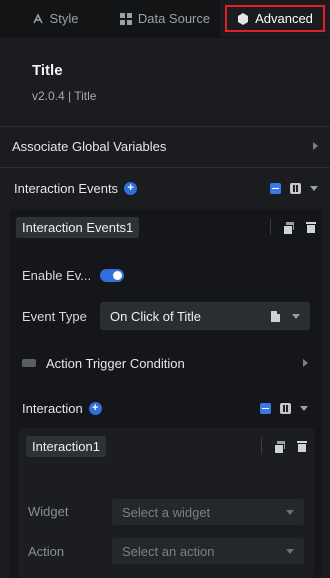  Describe the element at coordinates (112, 275) in the screenshot. I see `enable-event-toggle` at that location.